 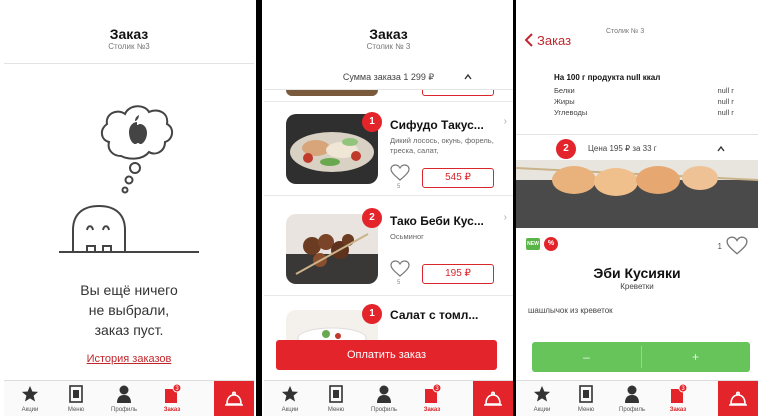 I want to click on increase-button: +, so click(x=695, y=357).